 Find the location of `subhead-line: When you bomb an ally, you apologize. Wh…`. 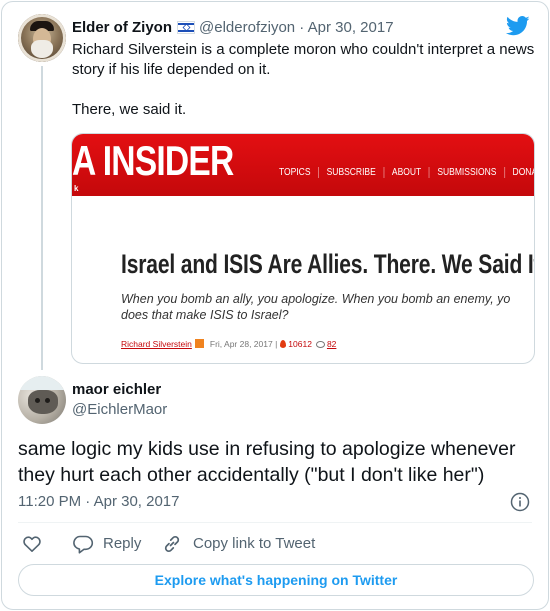

subhead-line: When you bomb an ally, you apologize. Wh… is located at coordinates (316, 299).